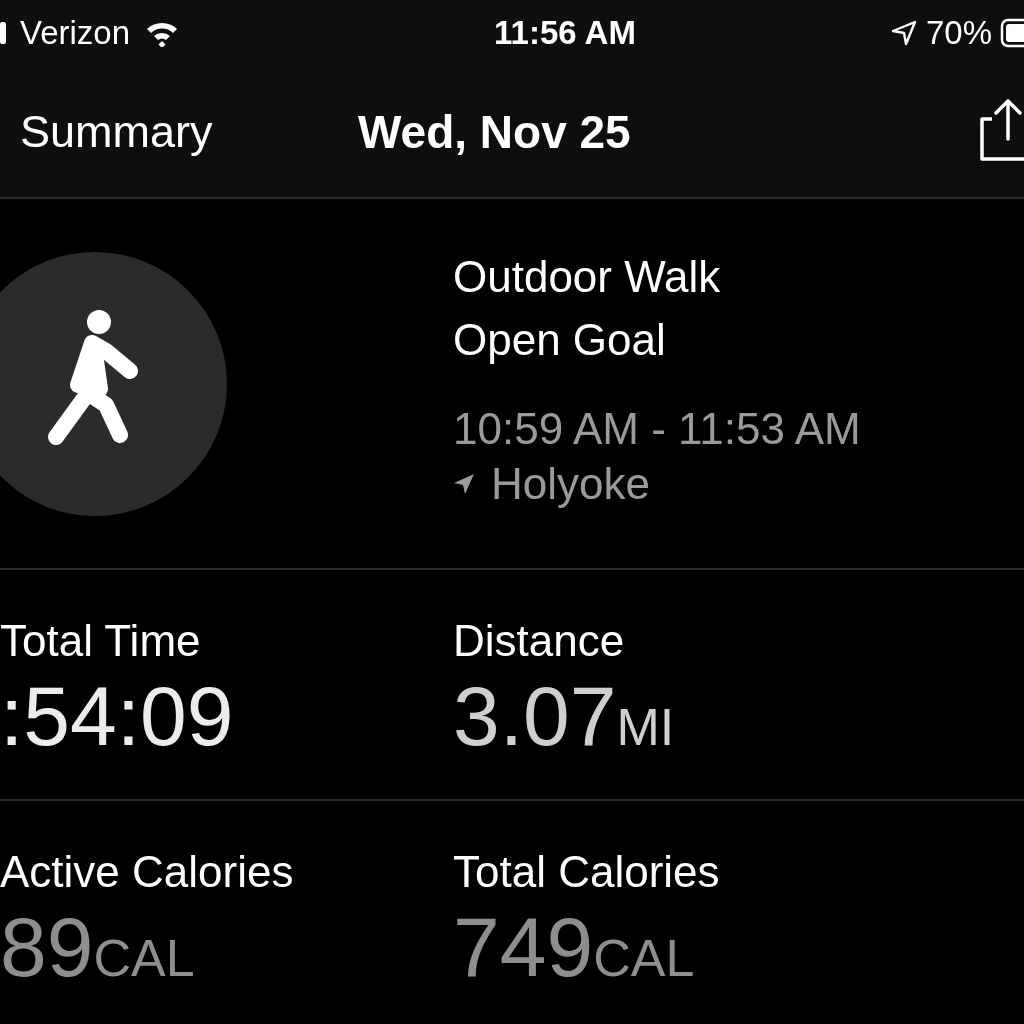  Describe the element at coordinates (75, 33) in the screenshot. I see `carrier-name: Verizon` at that location.